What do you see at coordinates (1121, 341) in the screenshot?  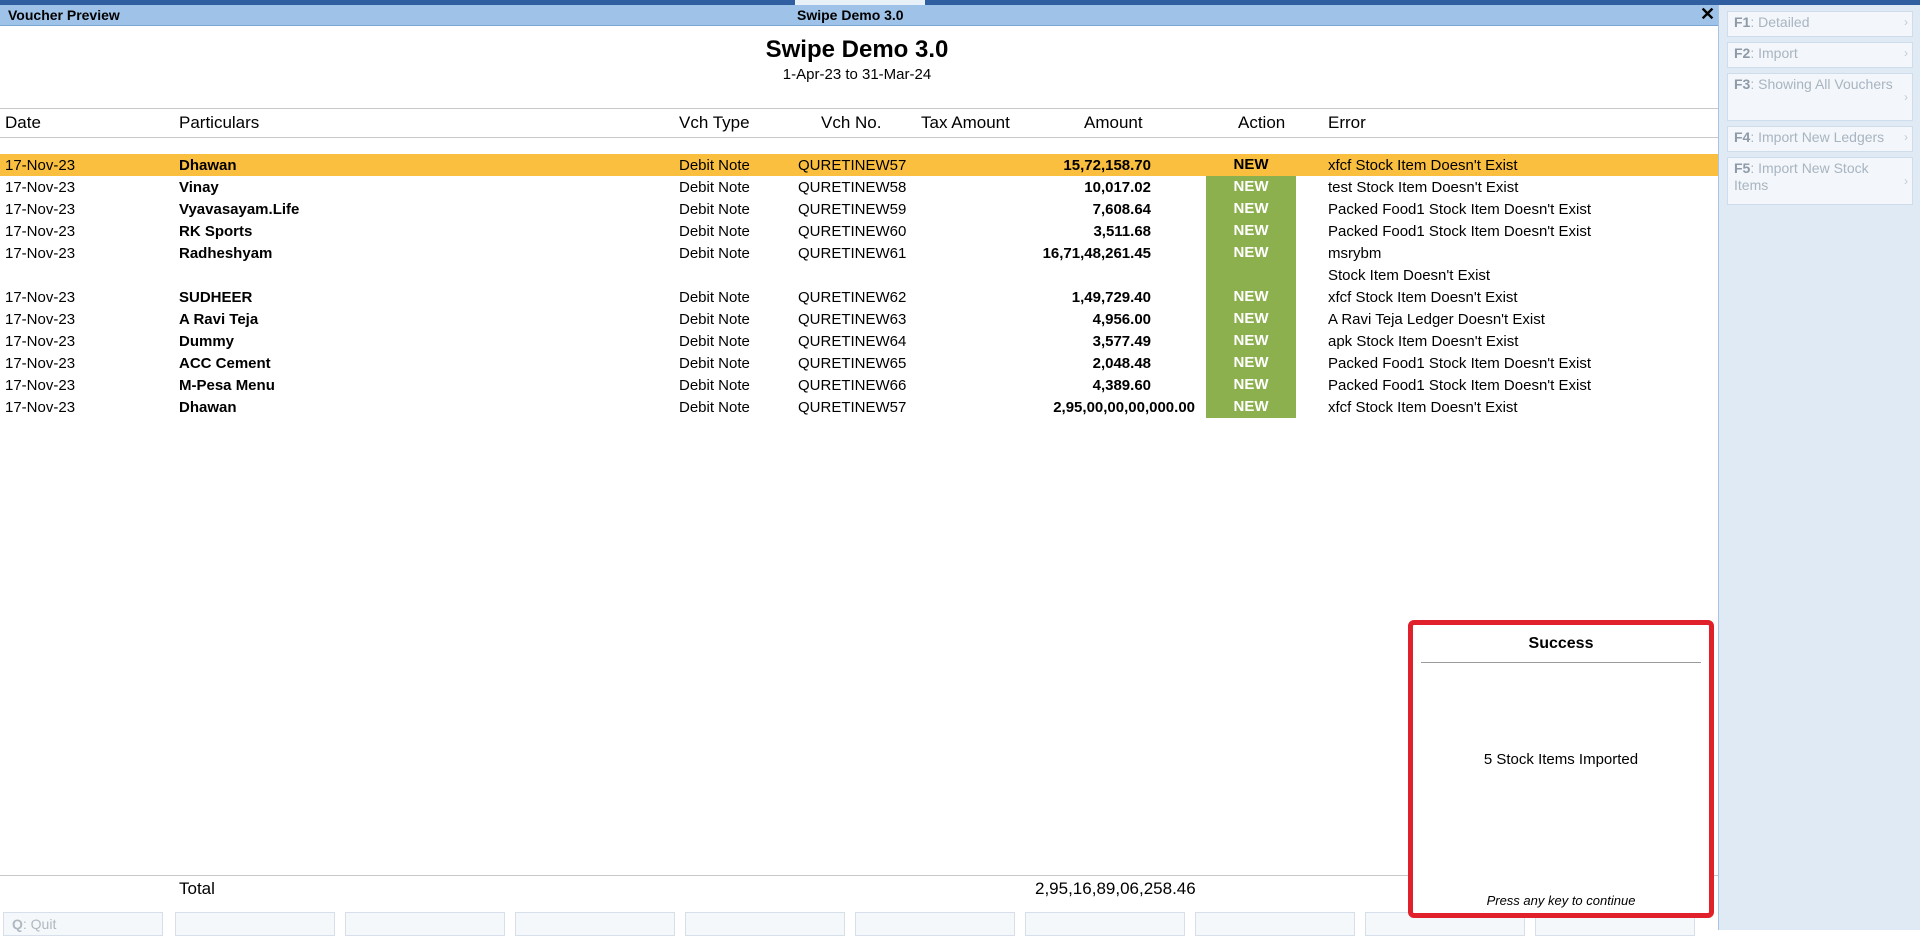 I see `row-amount: 3,577.49` at bounding box center [1121, 341].